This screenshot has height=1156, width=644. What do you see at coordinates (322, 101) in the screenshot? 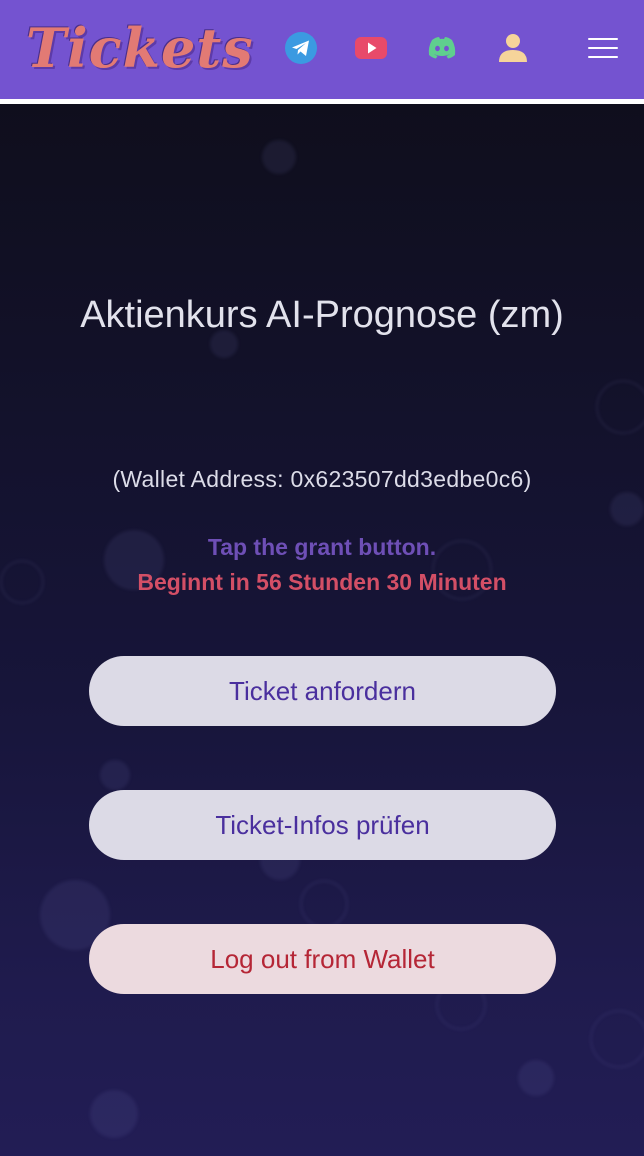
I see `header-divider` at bounding box center [322, 101].